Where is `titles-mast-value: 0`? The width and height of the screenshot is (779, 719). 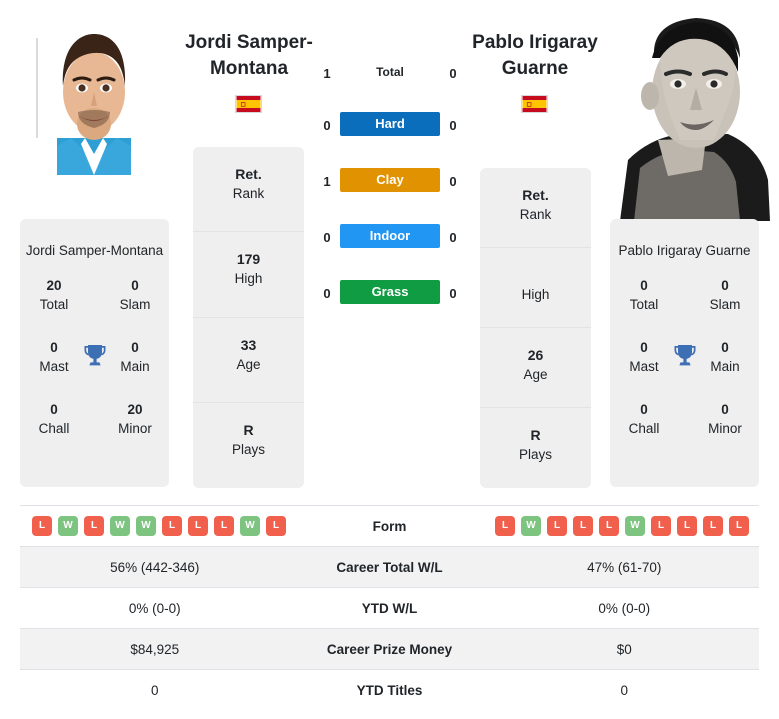
titles-mast-value: 0 is located at coordinates (644, 347).